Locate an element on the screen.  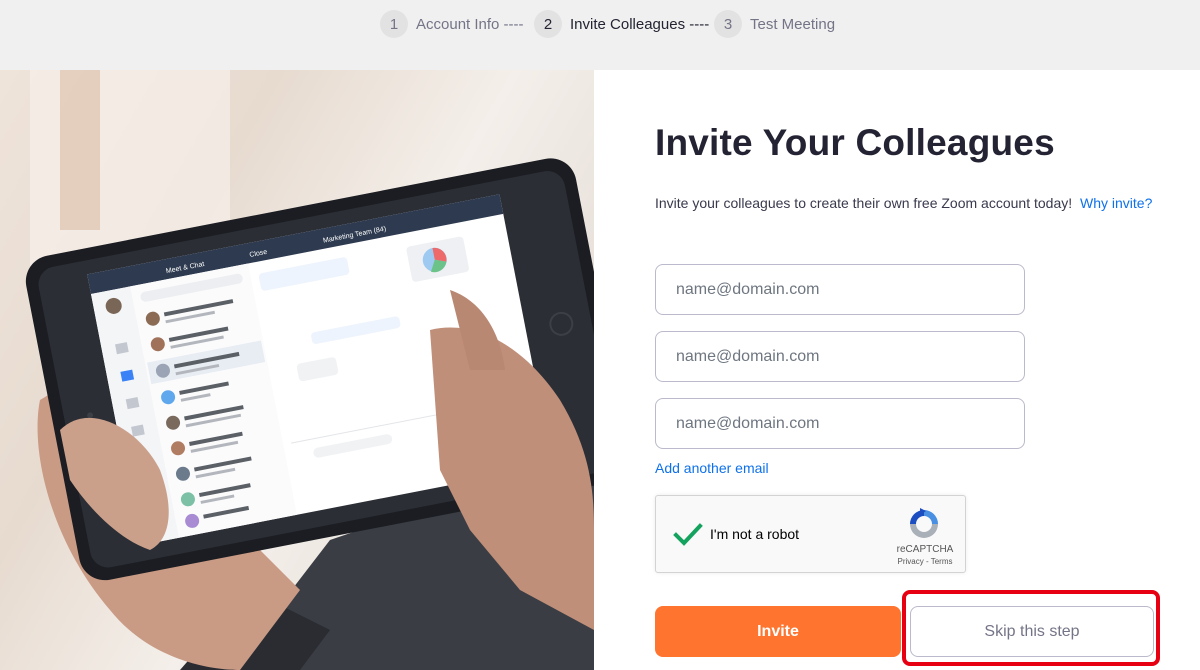
step-number: 1 is located at coordinates (394, 24).